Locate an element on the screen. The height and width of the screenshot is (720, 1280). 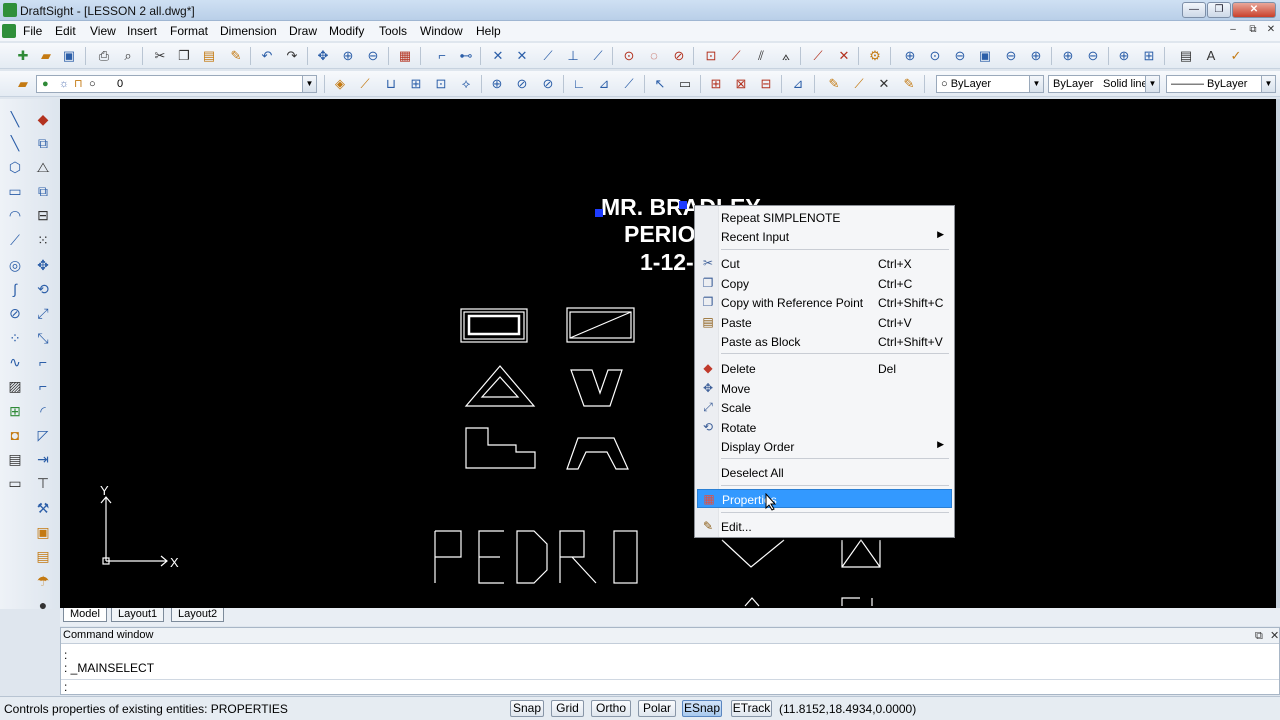
insert-block-icon: ◘ is located at coordinates (15, 435).